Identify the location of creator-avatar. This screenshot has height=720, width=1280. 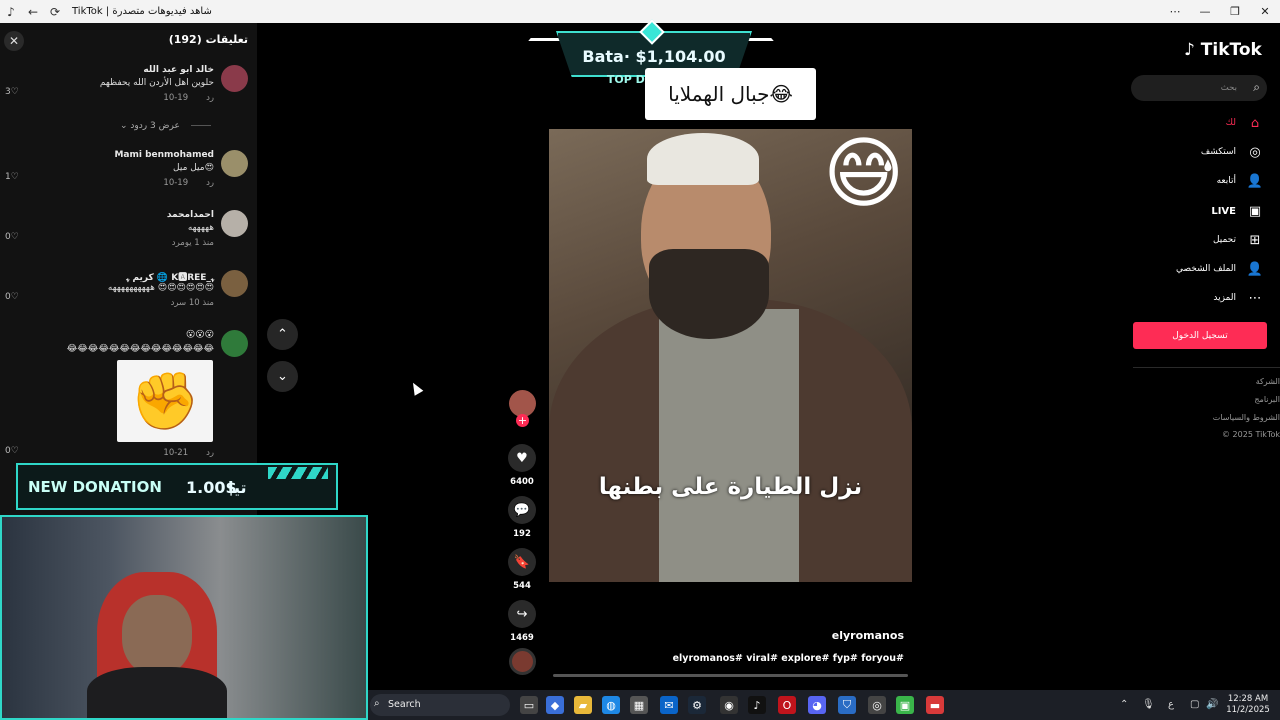
(522, 403).